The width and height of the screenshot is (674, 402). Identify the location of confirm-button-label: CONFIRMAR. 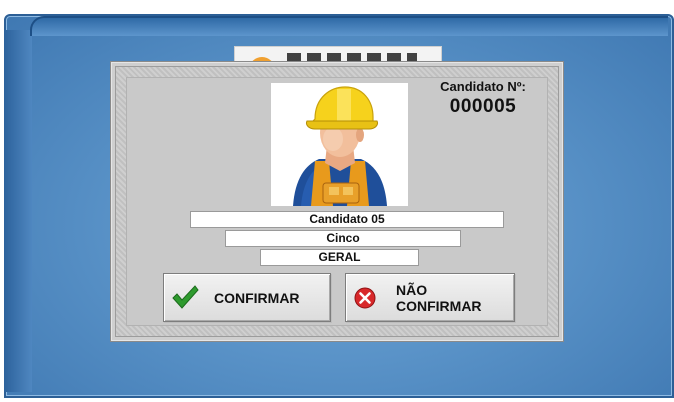
(257, 298).